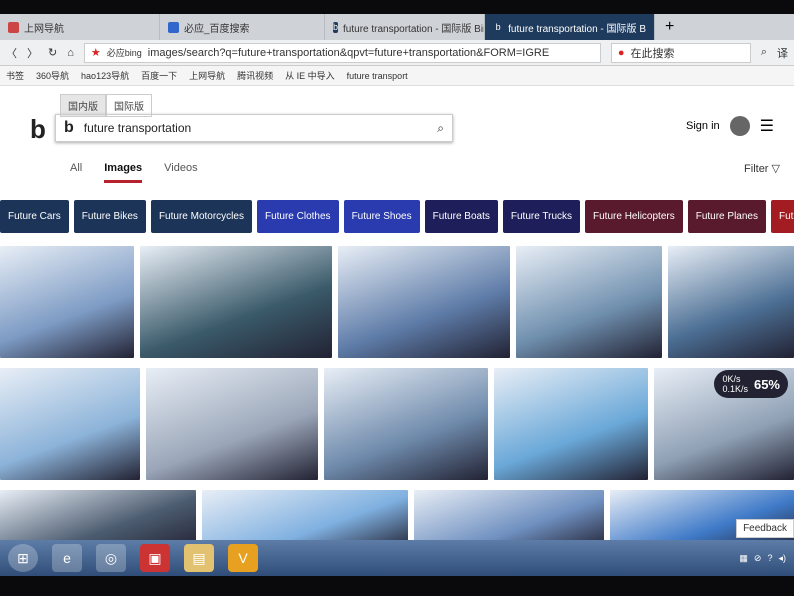 Image resolution: width=794 pixels, height=596 pixels. I want to click on bookmark-item: 腾讯视频, so click(255, 75).